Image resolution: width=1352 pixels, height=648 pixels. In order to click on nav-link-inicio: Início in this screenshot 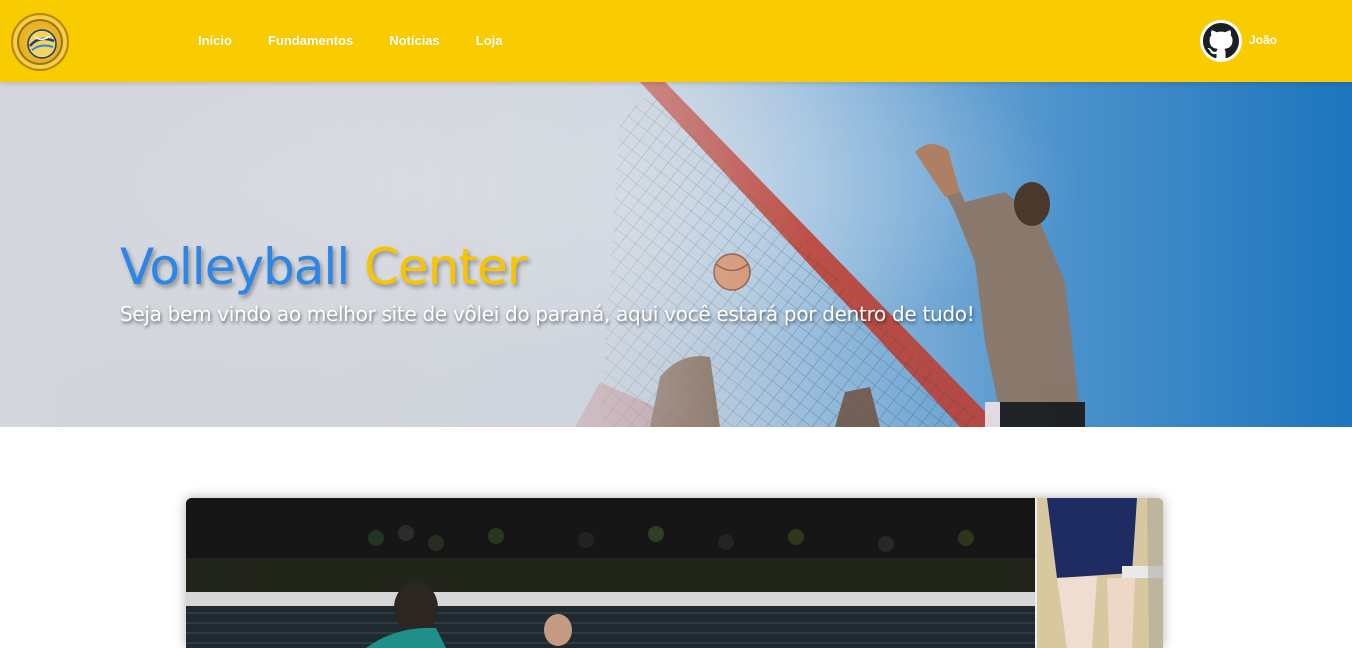, I will do `click(215, 40)`.